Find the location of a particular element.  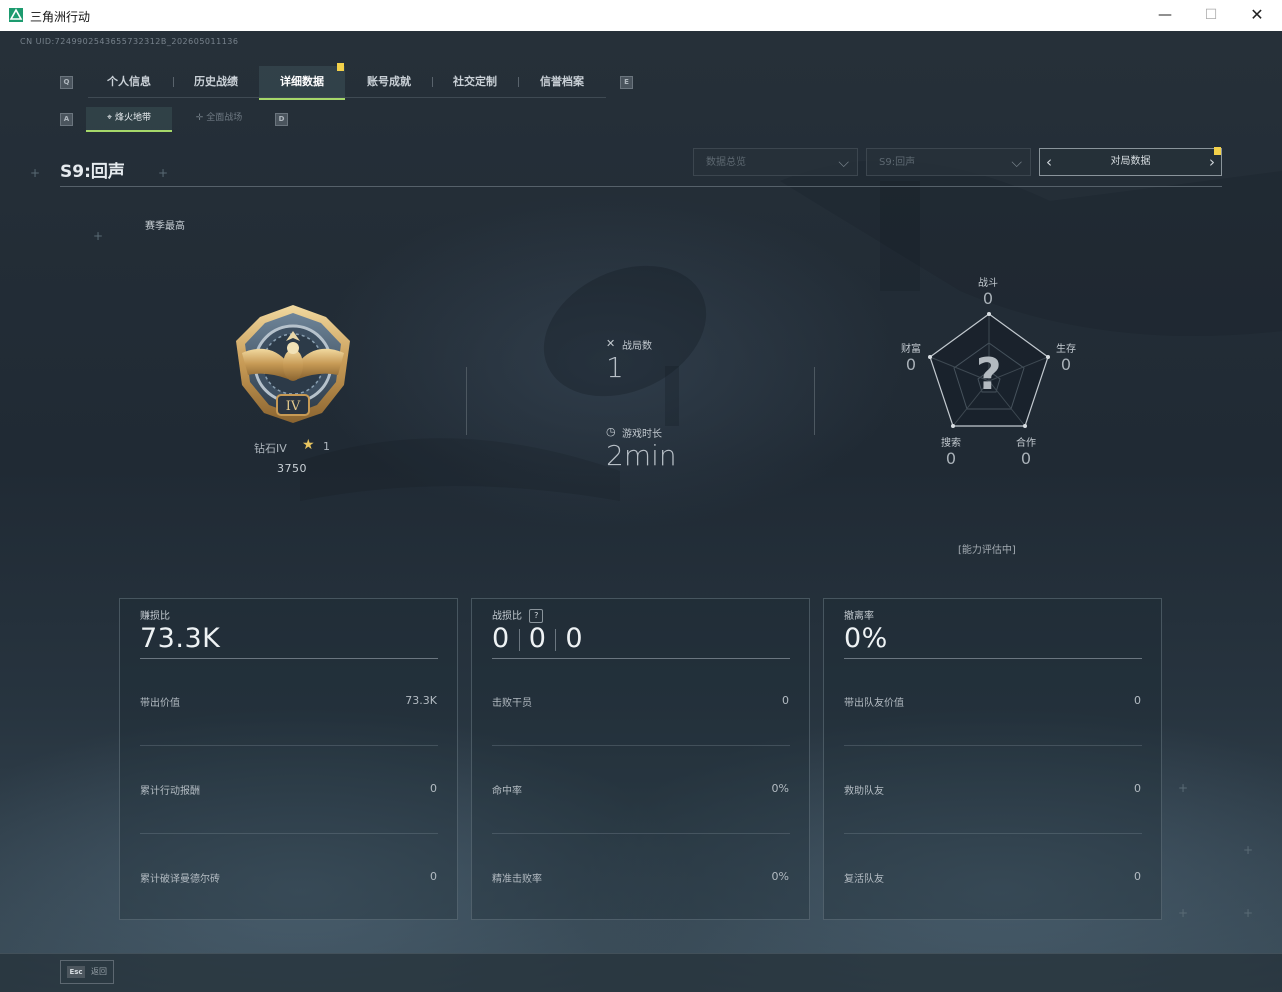

radar-label-combat: 战斗 is located at coordinates (988, 283).